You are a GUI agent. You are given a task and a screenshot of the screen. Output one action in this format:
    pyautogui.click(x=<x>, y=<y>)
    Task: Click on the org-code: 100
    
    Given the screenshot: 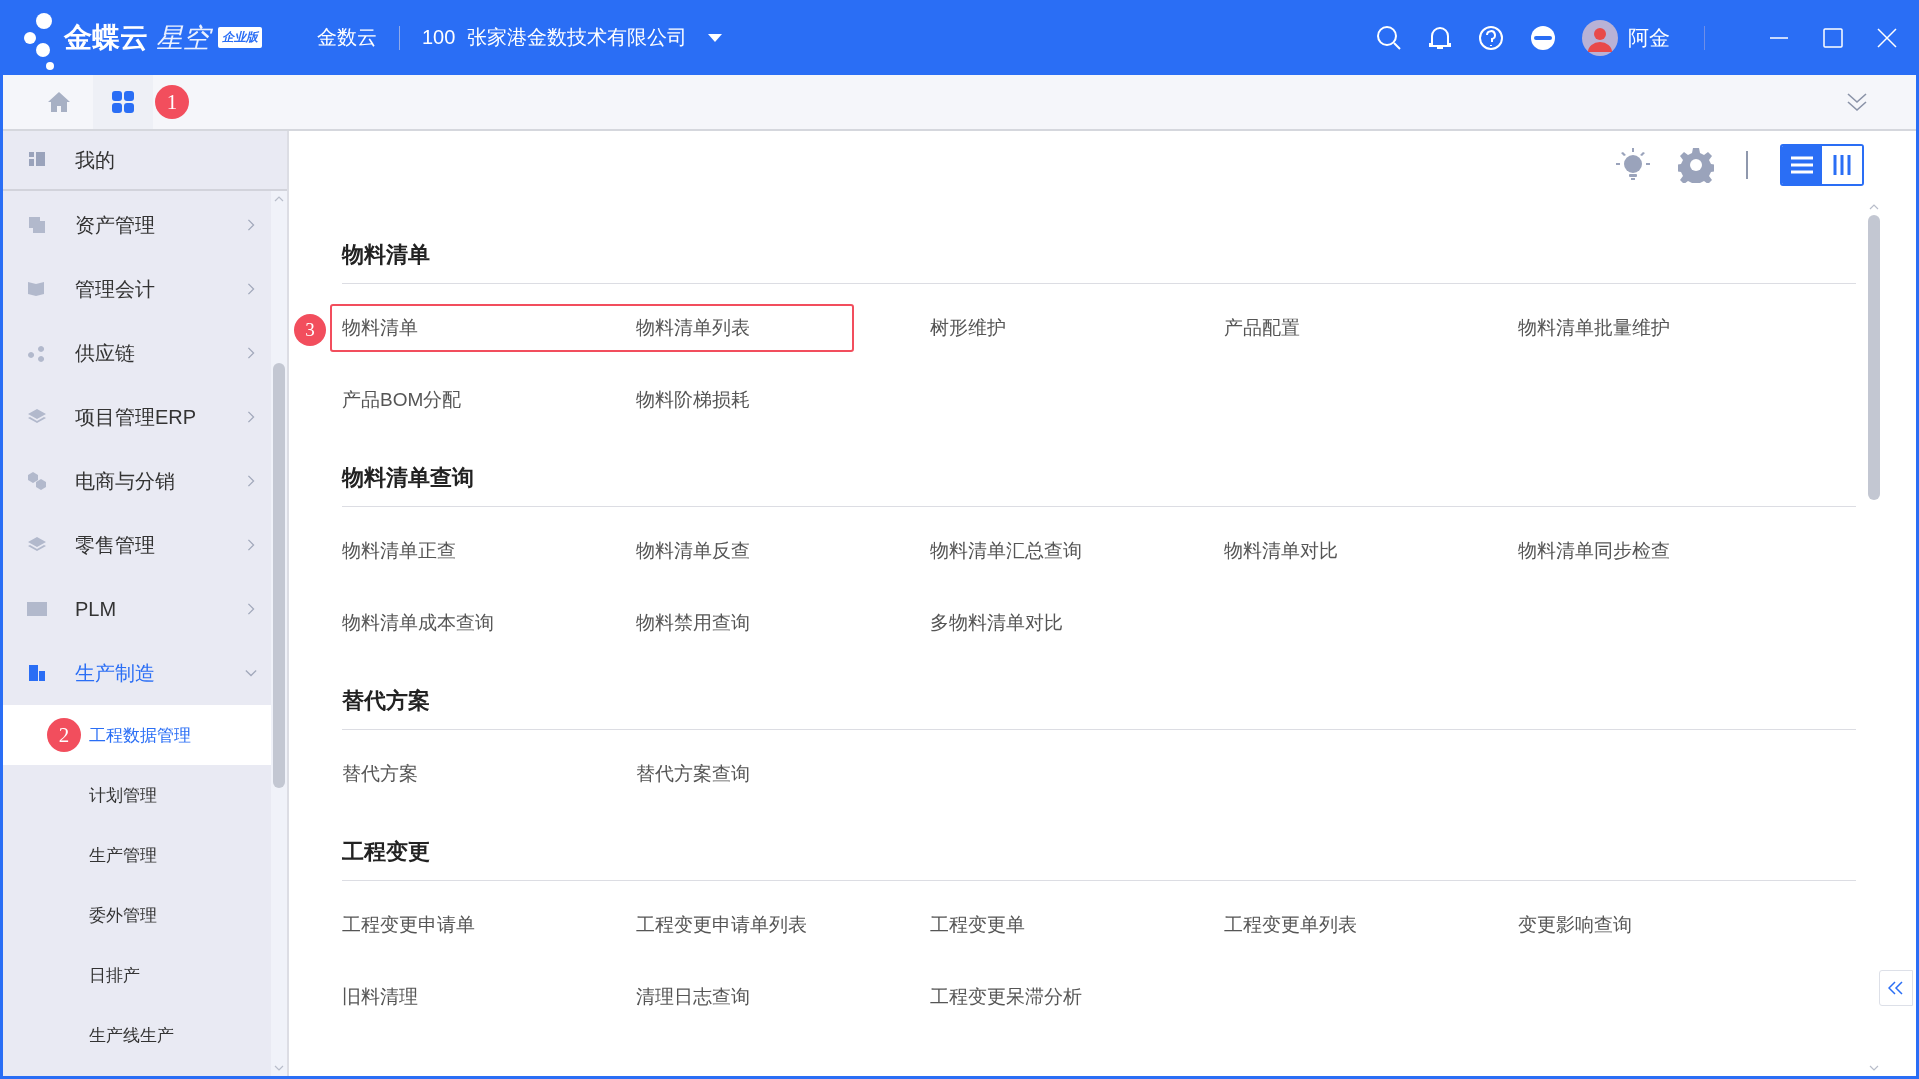 What is the action you would take?
    pyautogui.click(x=439, y=37)
    